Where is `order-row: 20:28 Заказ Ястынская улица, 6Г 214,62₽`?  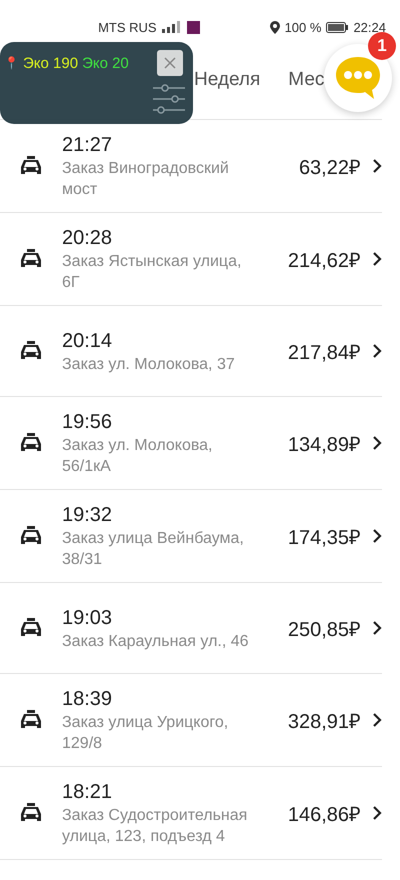 order-row: 20:28 Заказ Ястынская улица, 6Г 214,62₽ is located at coordinates (191, 259).